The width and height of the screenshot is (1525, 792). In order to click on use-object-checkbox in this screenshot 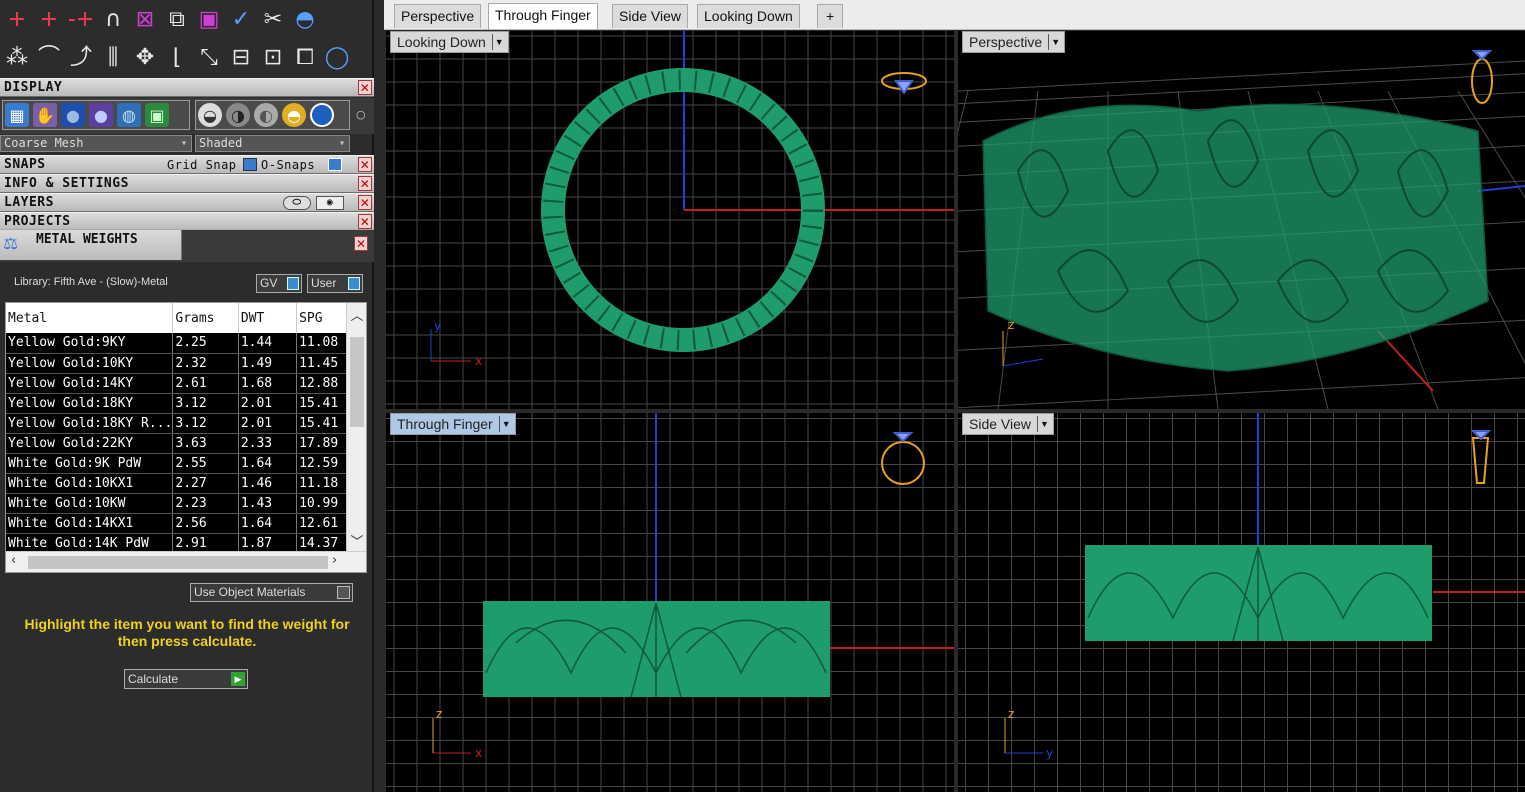, I will do `click(343, 592)`.